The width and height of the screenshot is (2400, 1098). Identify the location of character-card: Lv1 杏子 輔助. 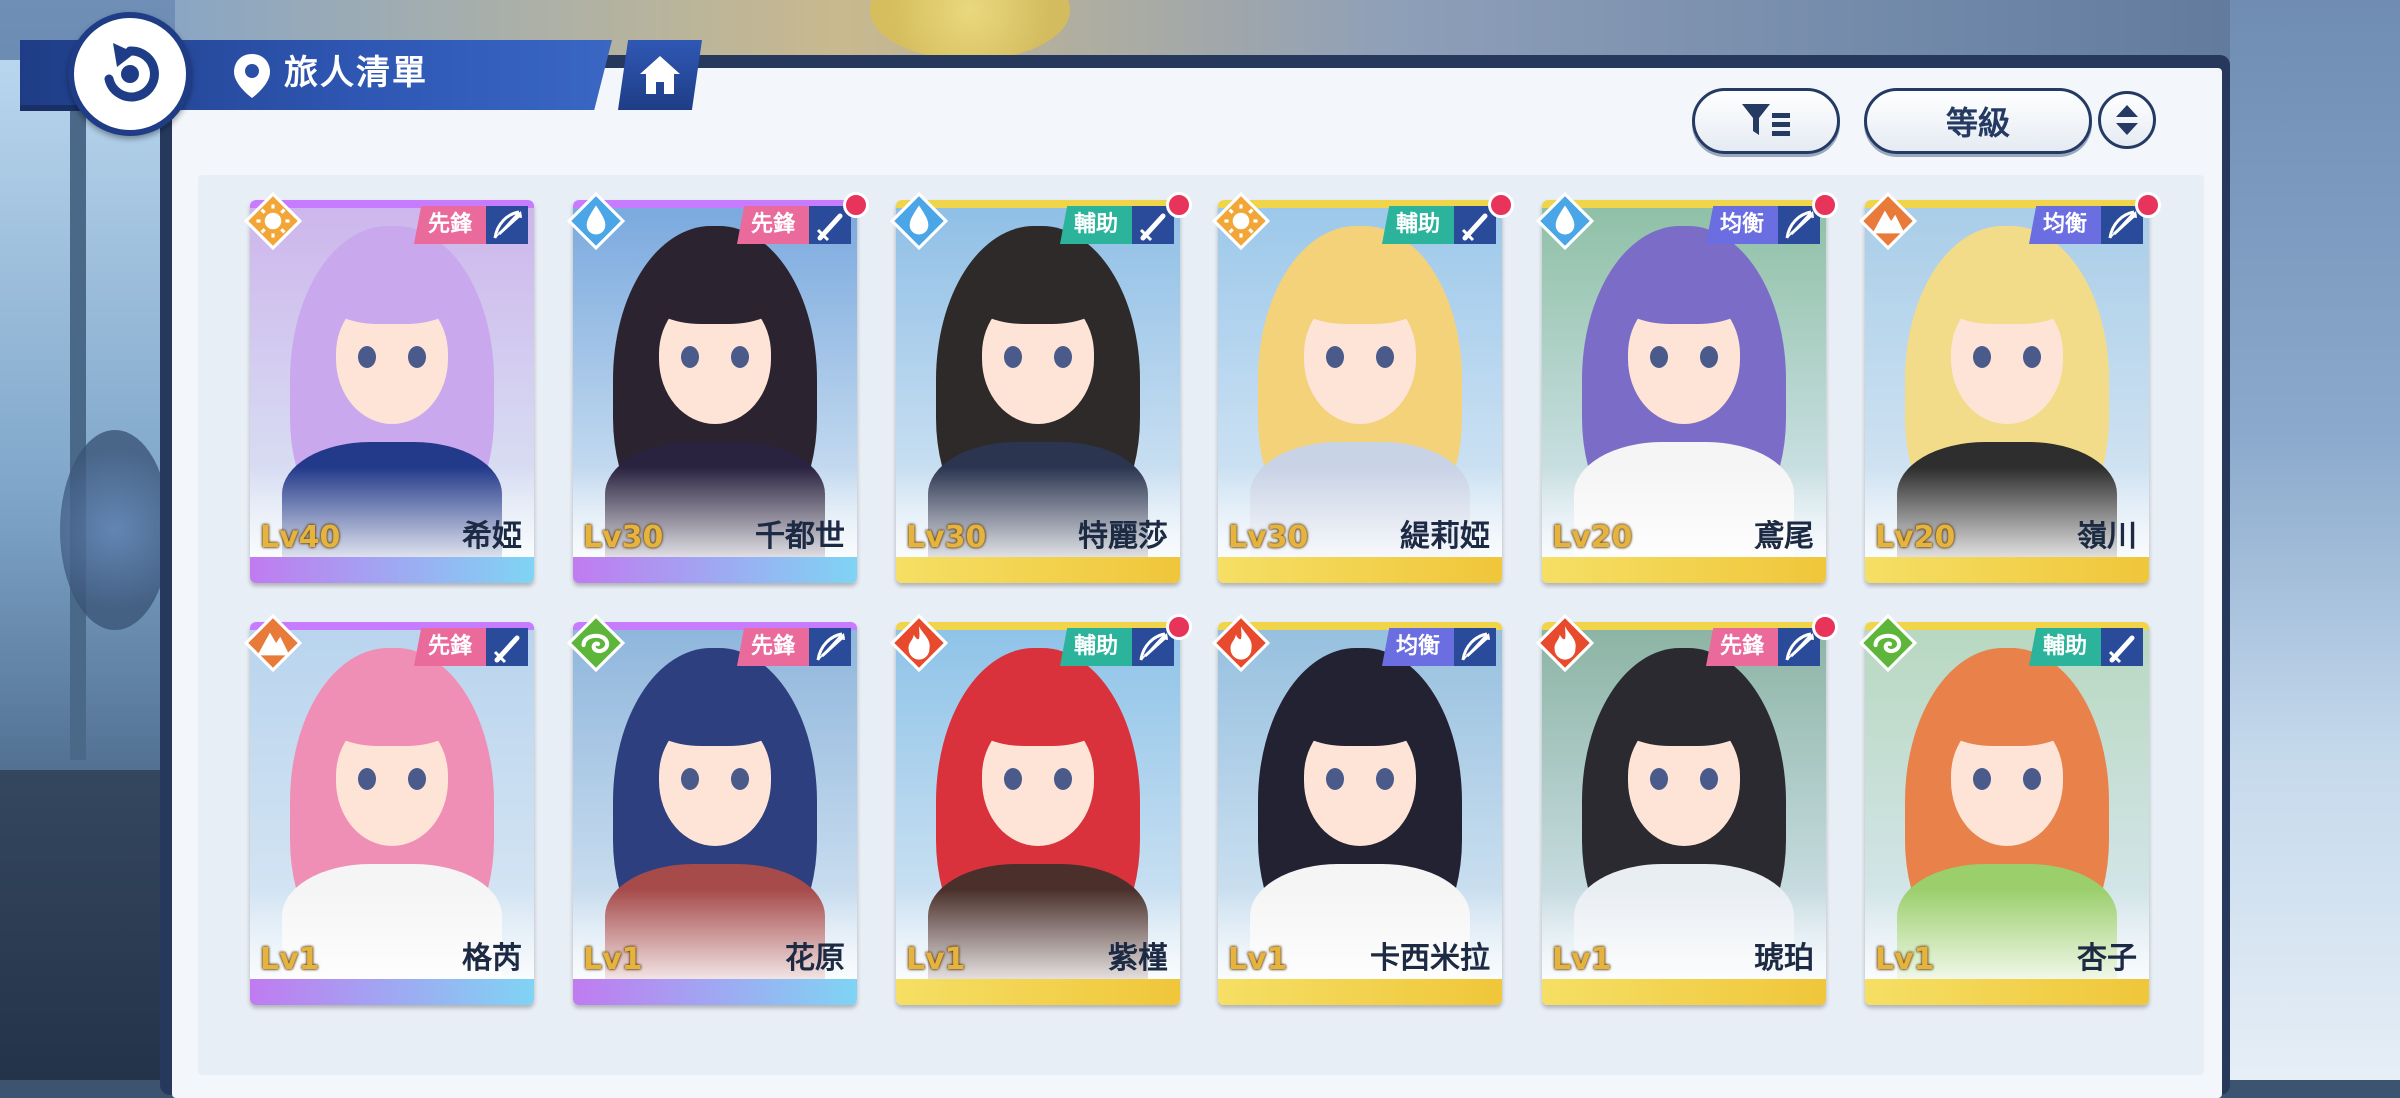
(2007, 813).